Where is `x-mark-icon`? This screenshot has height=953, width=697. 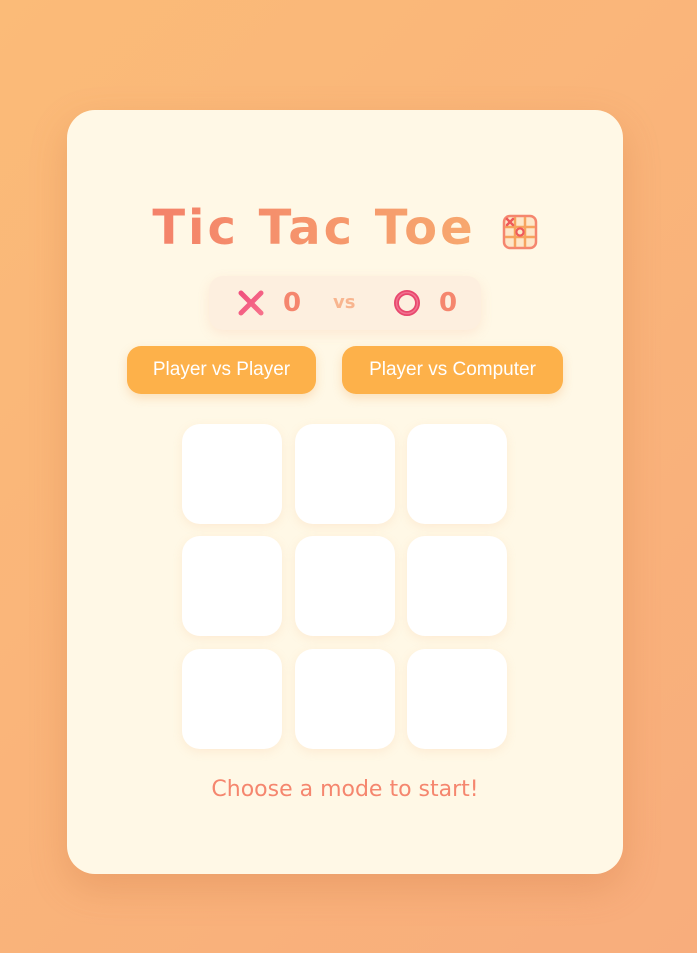 x-mark-icon is located at coordinates (251, 303).